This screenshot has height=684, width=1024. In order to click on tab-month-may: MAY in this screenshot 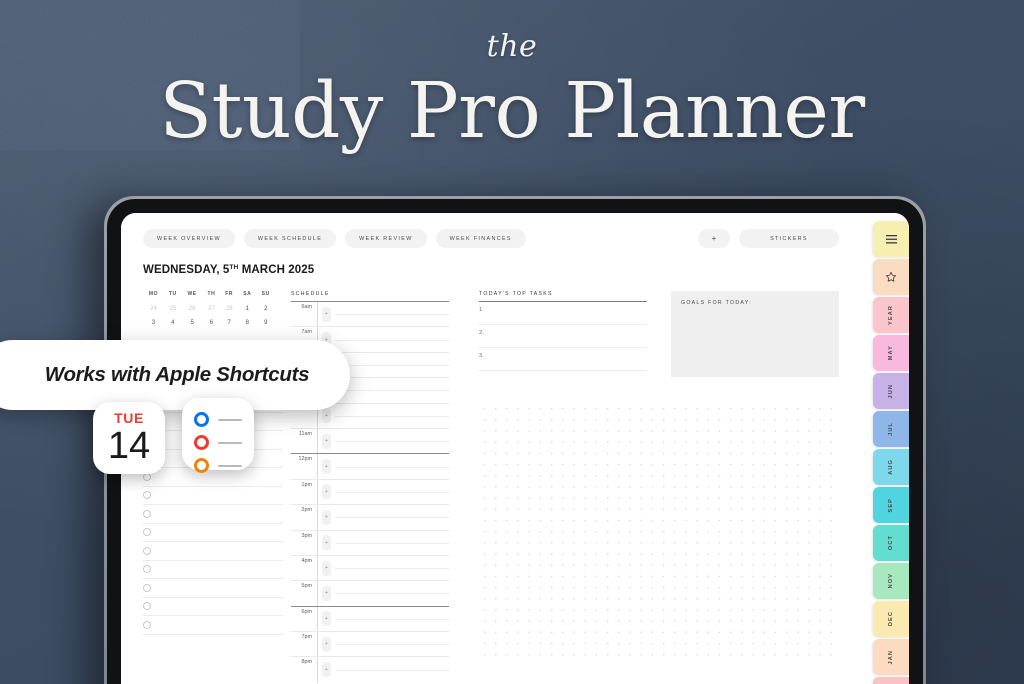, I will do `click(891, 353)`.